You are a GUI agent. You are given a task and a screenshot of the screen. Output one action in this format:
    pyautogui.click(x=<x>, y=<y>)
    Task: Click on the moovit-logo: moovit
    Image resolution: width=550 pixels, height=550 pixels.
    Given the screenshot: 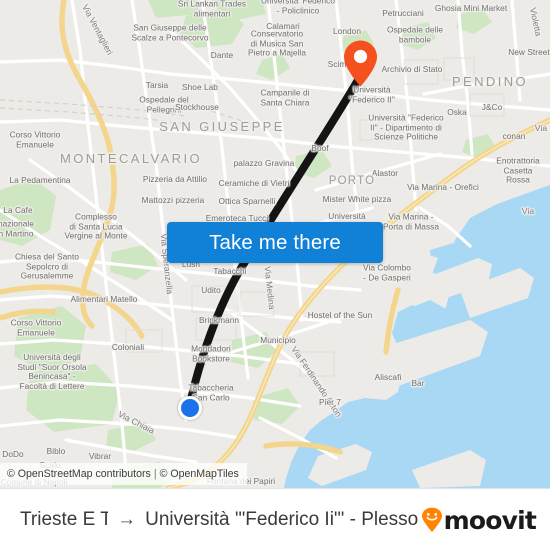 What is the action you would take?
    pyautogui.click(x=479, y=520)
    